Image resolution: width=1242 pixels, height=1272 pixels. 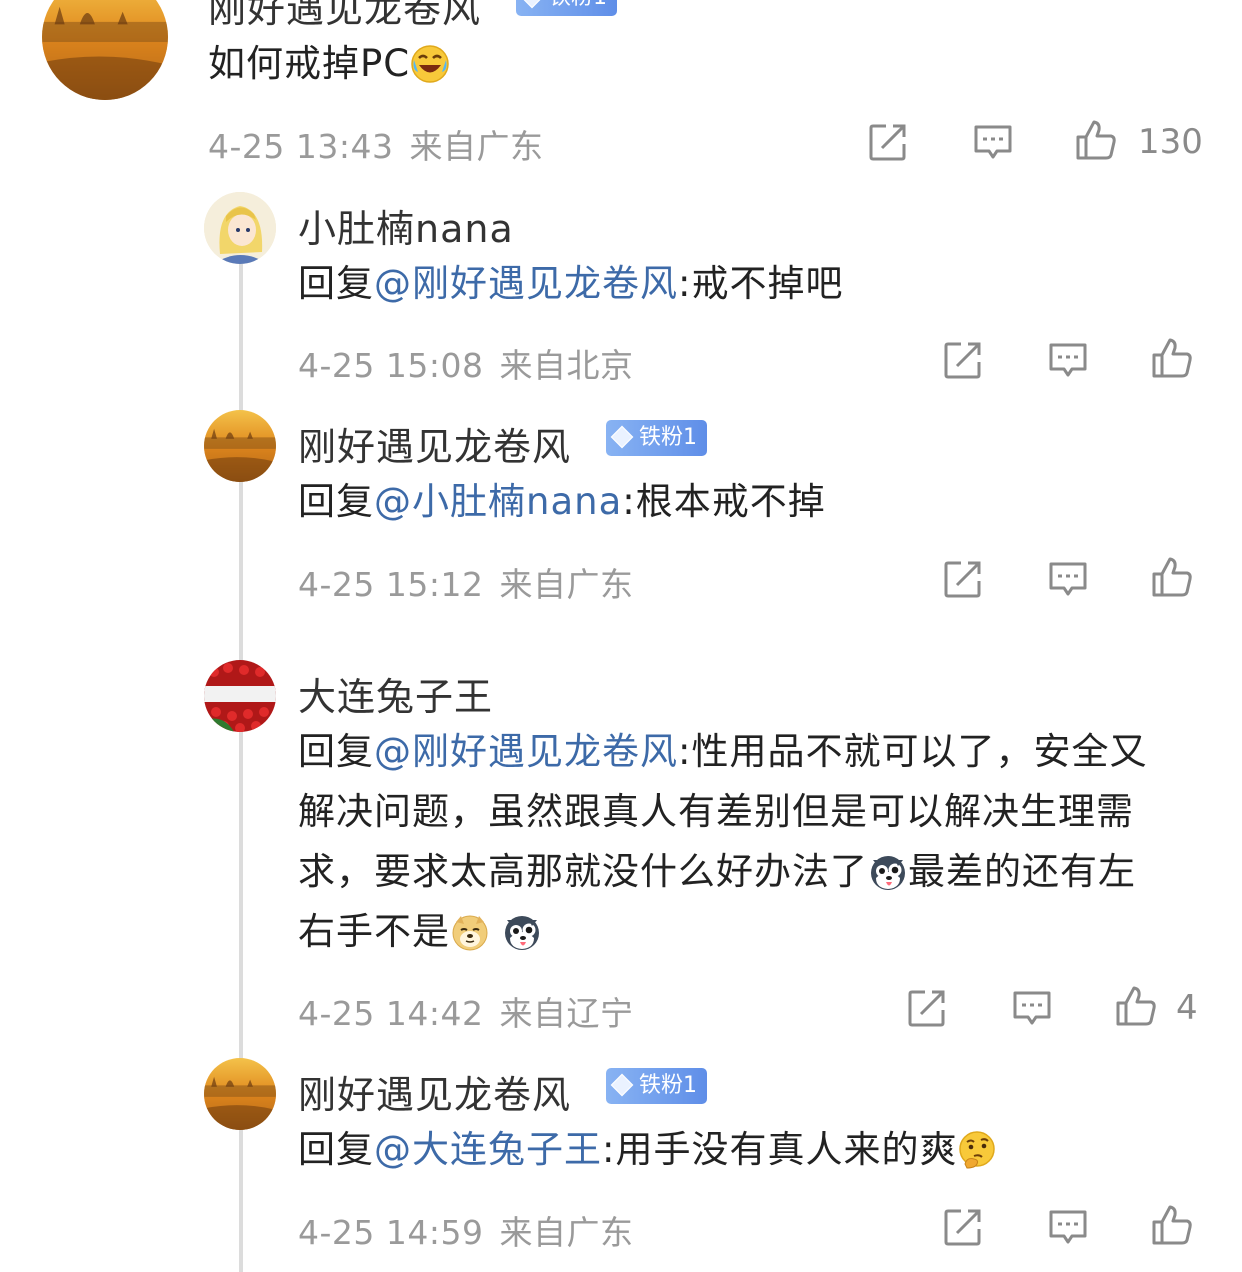 I want to click on comment-meta: 4-25 15:12 来自广东, so click(x=466, y=582).